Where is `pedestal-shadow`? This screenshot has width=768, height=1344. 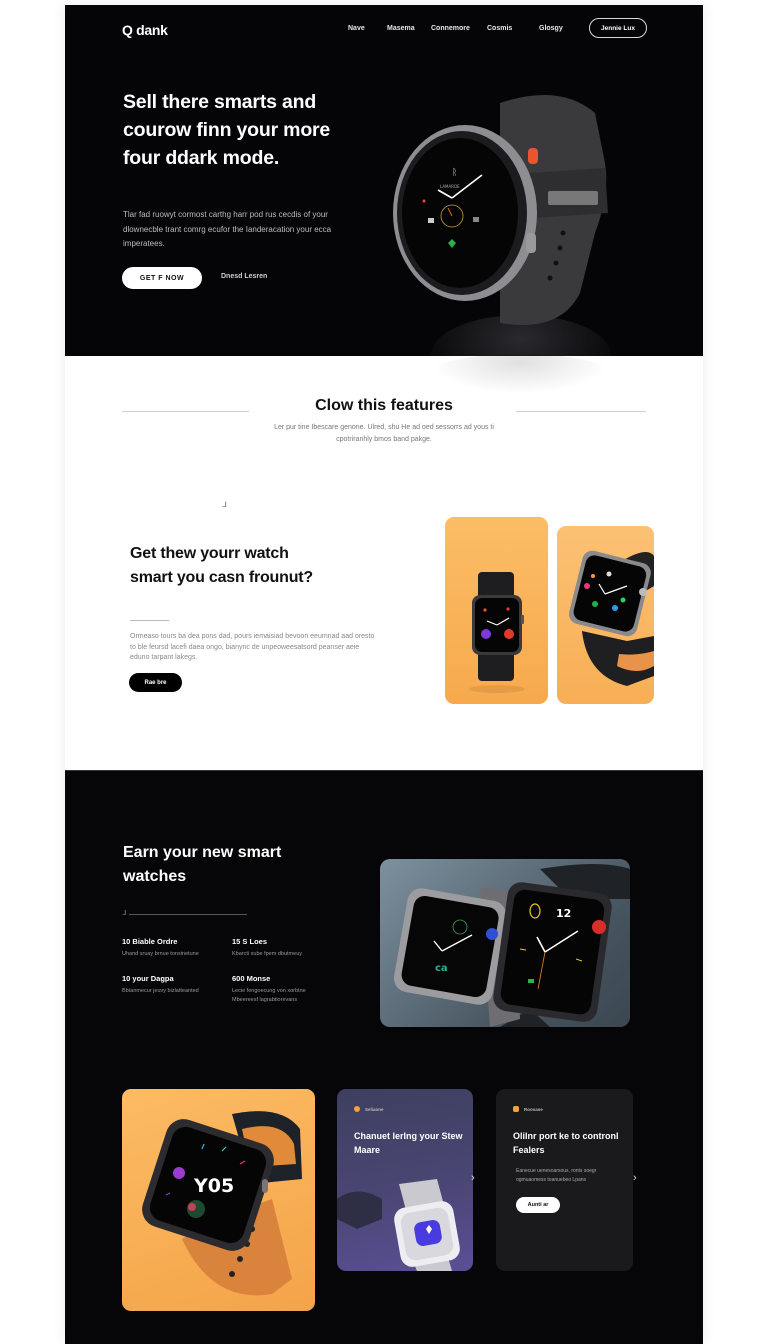 pedestal-shadow is located at coordinates (520, 374).